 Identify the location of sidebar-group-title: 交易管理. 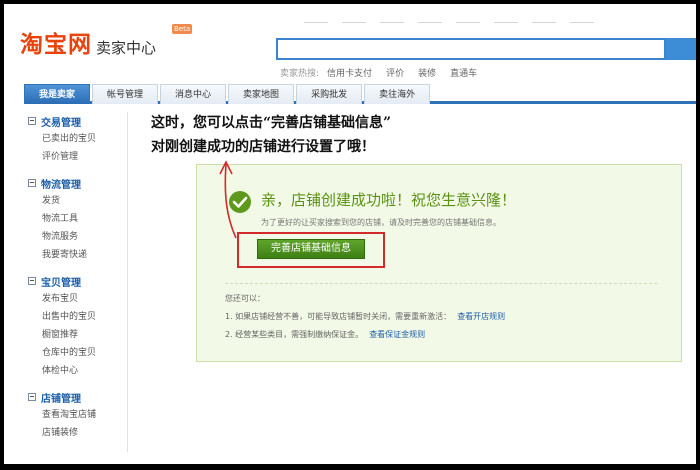
(75, 121).